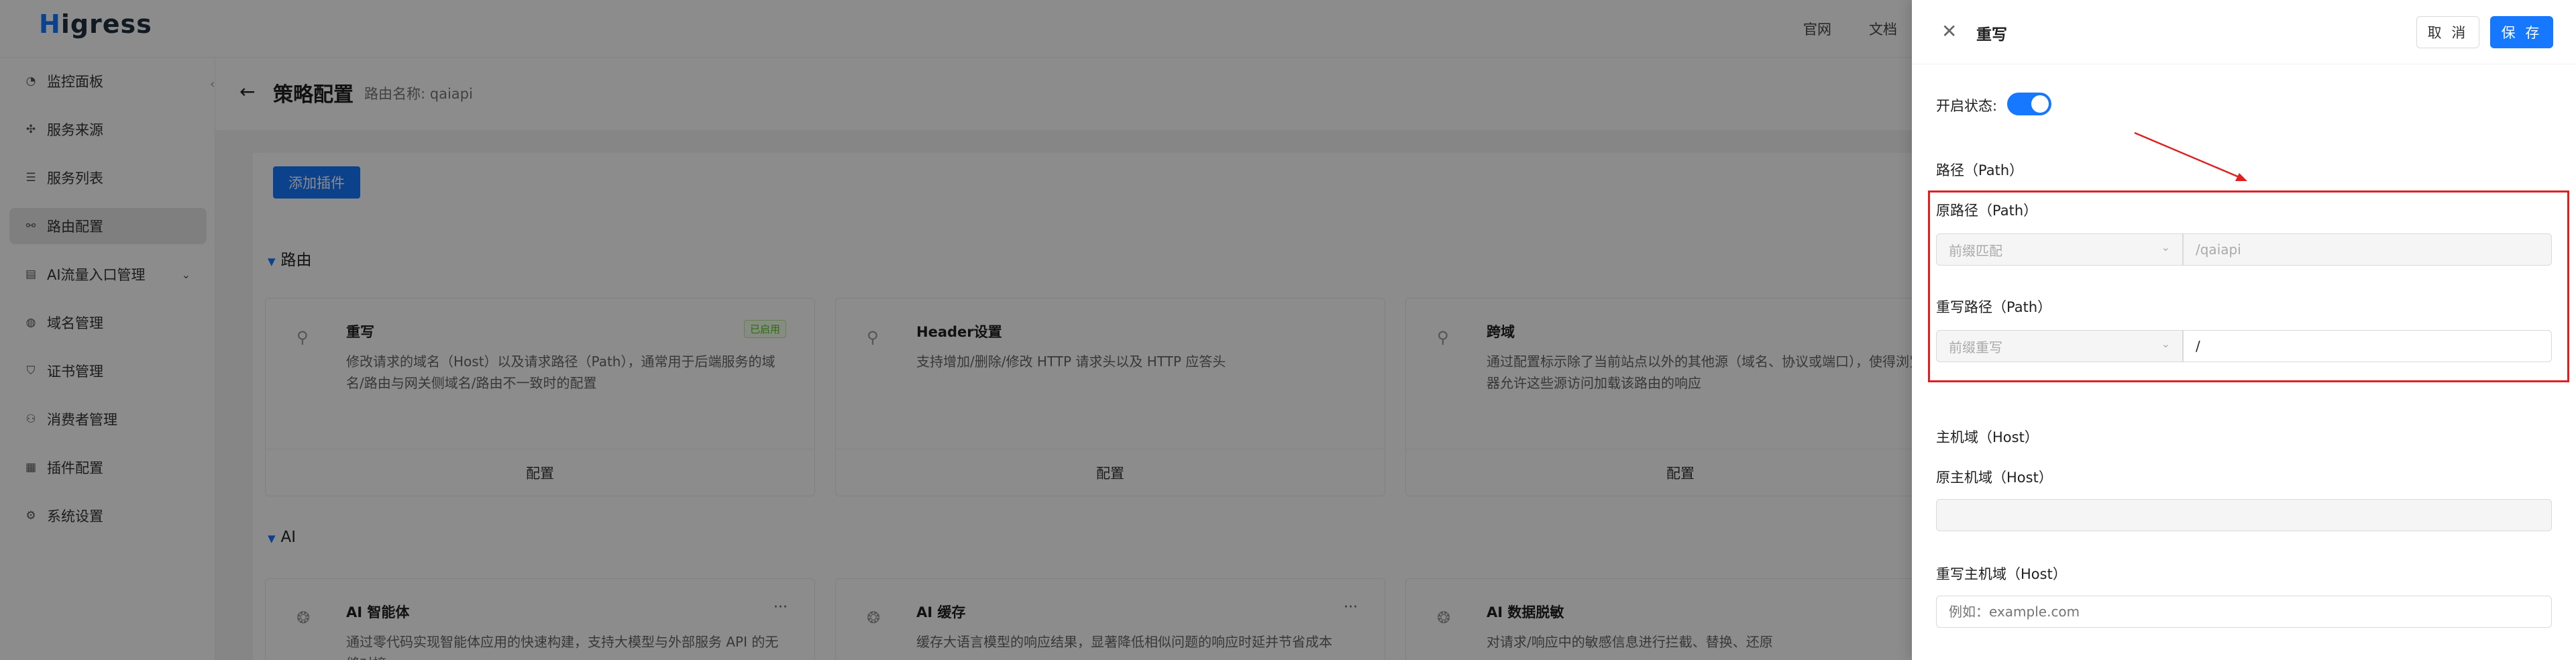 The height and width of the screenshot is (660, 2576). I want to click on drawer-title: 重写, so click(1991, 35).